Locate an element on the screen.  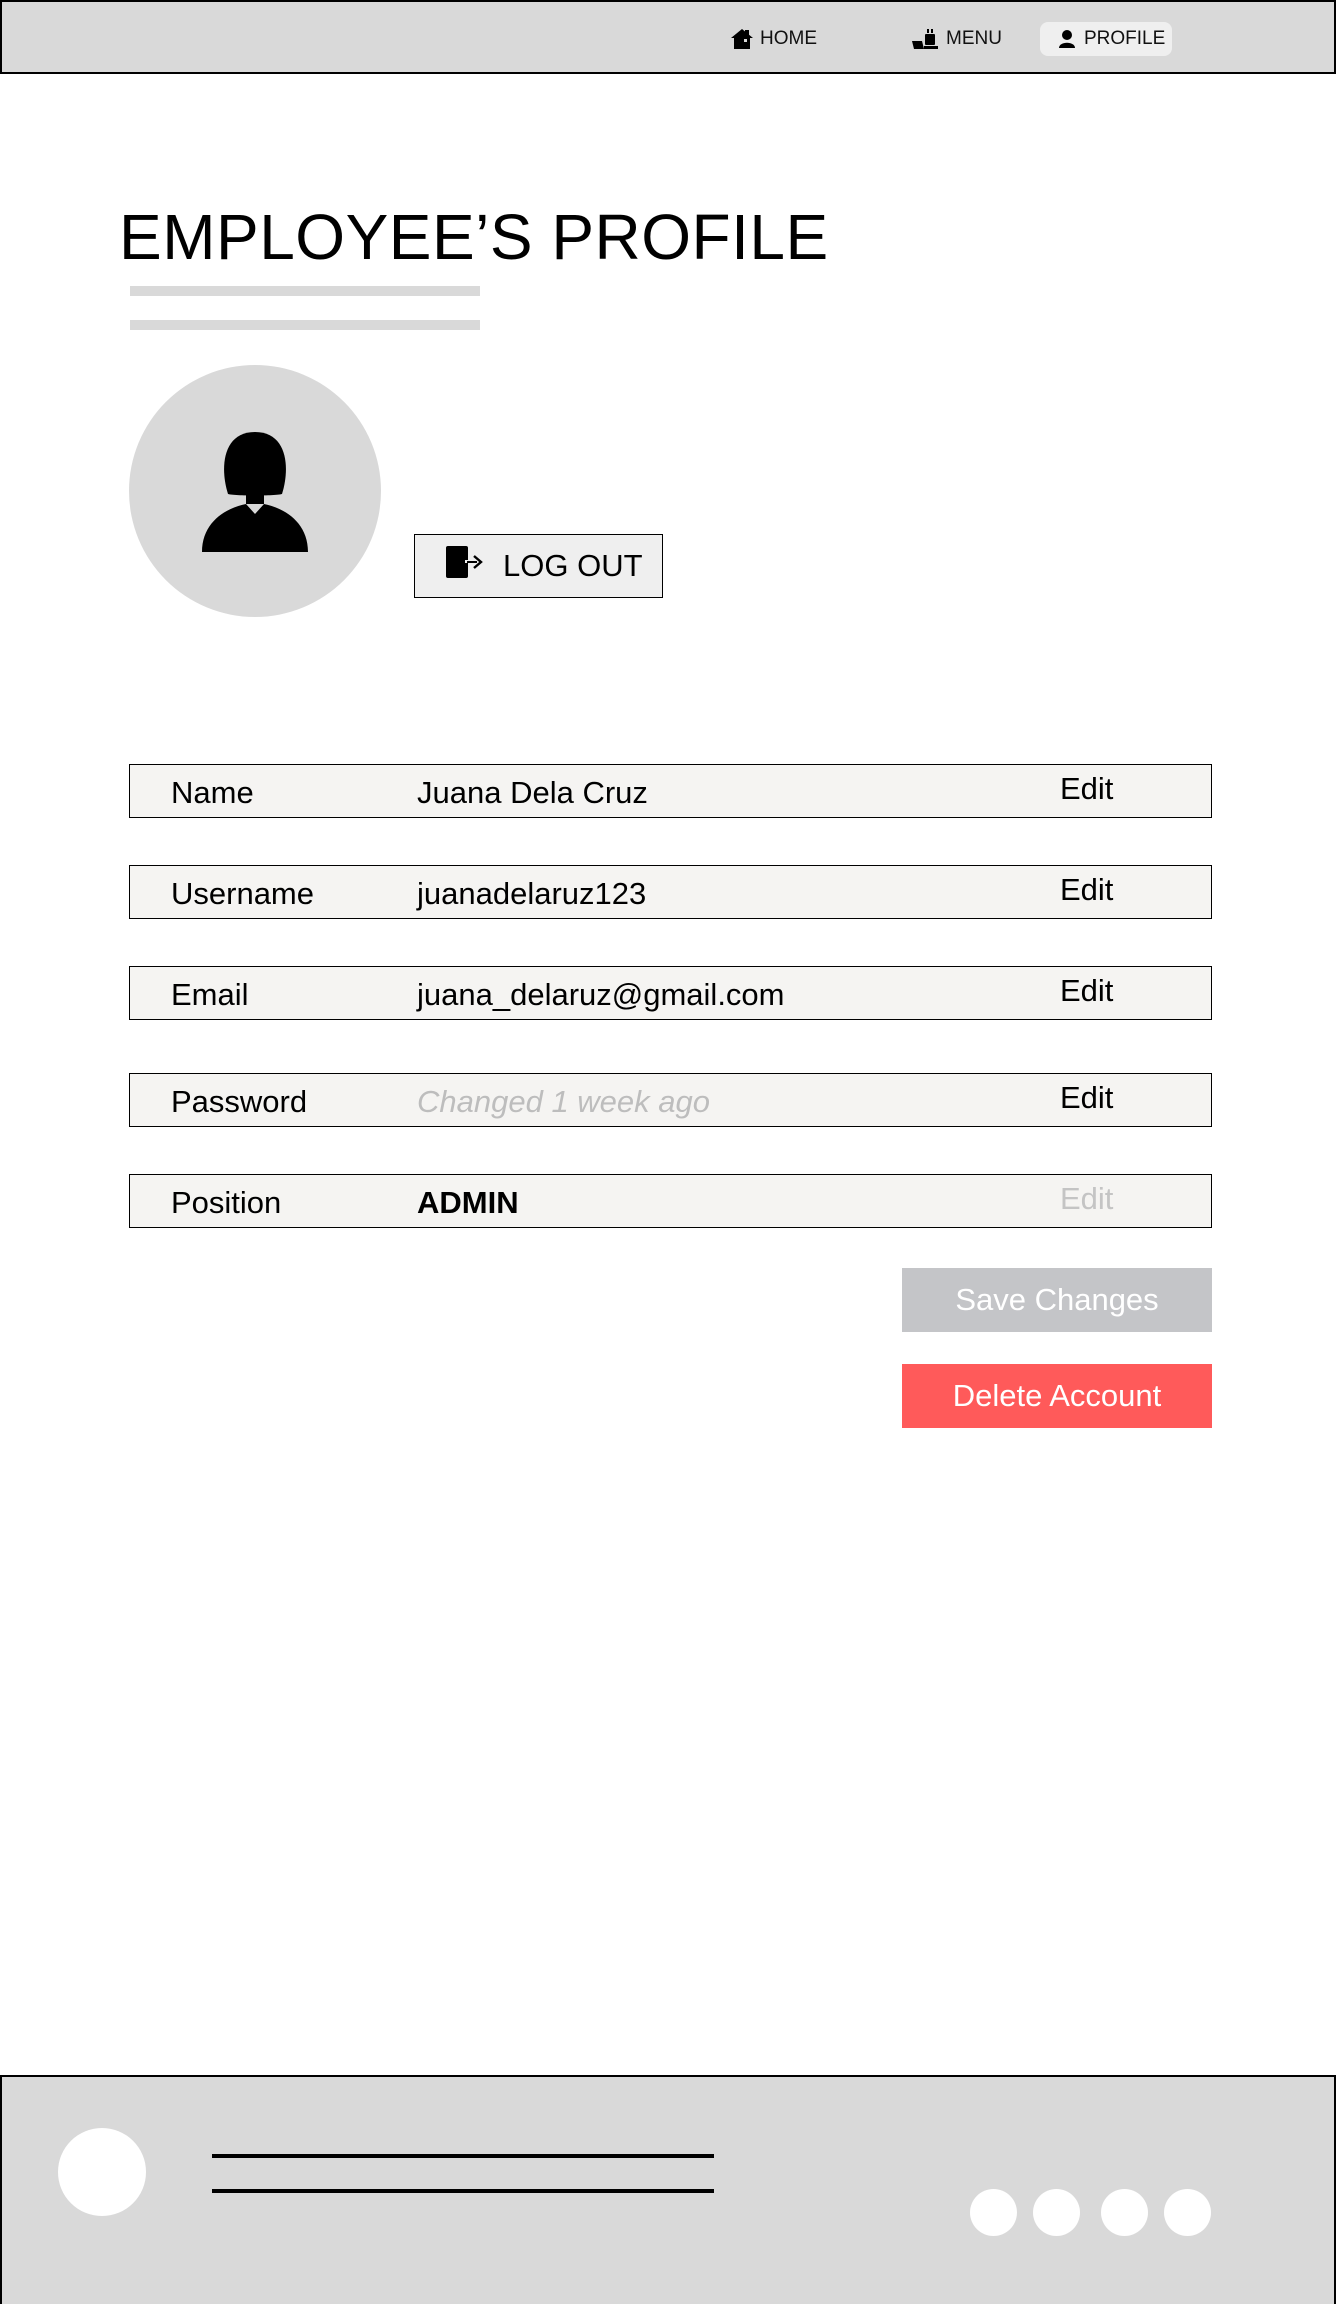
nav-profile-label: PROFILE is located at coordinates (1125, 38).